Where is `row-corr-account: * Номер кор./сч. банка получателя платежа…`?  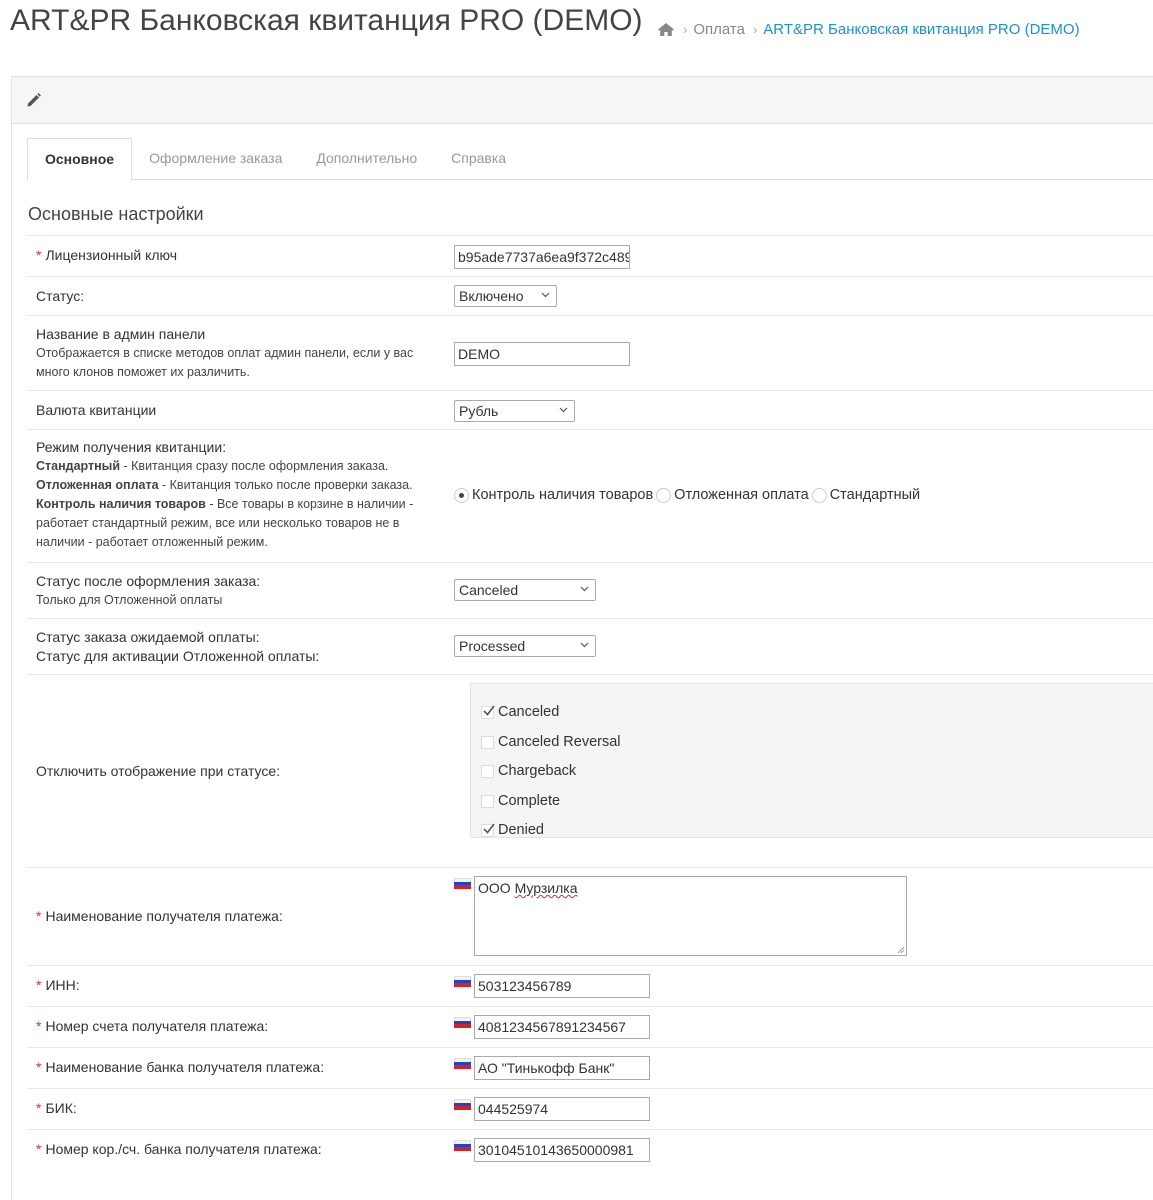
row-corr-account: * Номер кор./сч. банка получателя платежа… is located at coordinates (590, 1149).